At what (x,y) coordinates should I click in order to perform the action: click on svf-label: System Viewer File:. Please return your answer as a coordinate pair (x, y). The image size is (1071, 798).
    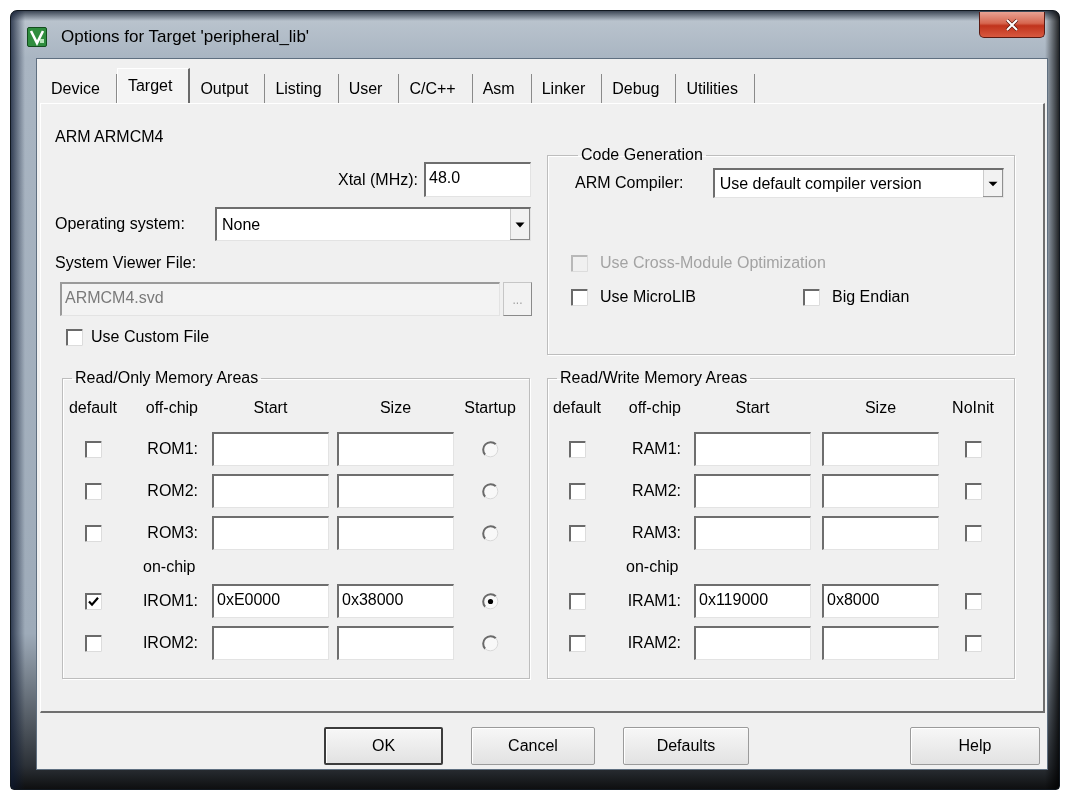
    Looking at the image, I should click on (126, 262).